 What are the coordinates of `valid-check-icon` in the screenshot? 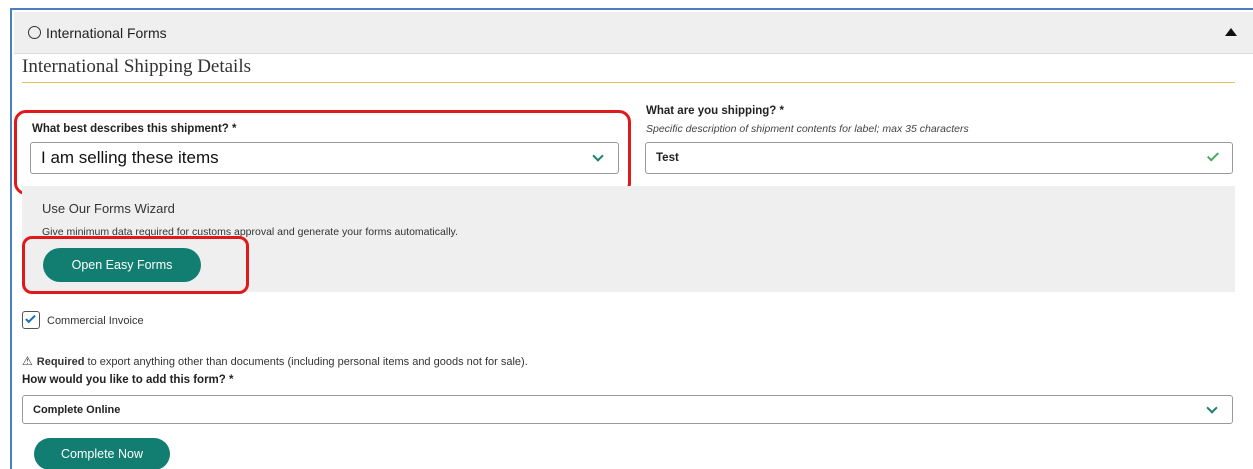 It's located at (1213, 155).